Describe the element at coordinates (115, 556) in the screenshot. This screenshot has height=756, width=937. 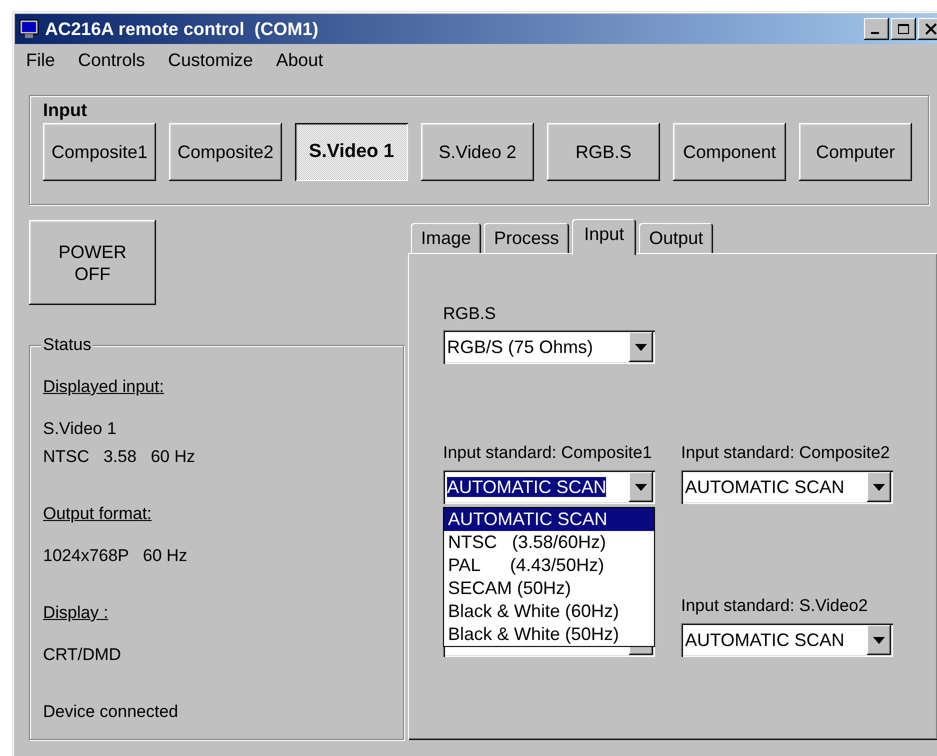
I see `status-text: 1024x768P 60 Hz` at that location.